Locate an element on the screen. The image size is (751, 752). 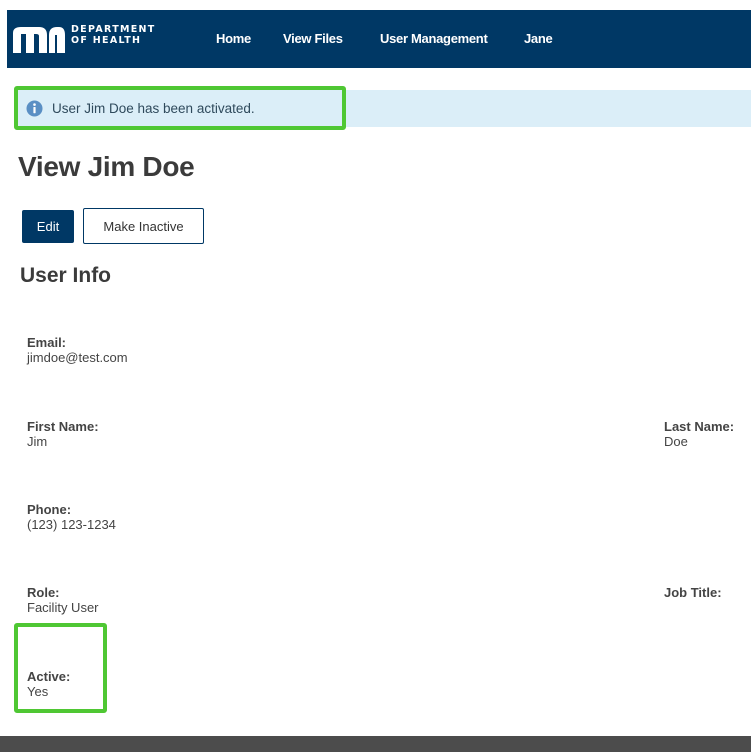
make-inactive-button: Make Inactive is located at coordinates (143, 226).